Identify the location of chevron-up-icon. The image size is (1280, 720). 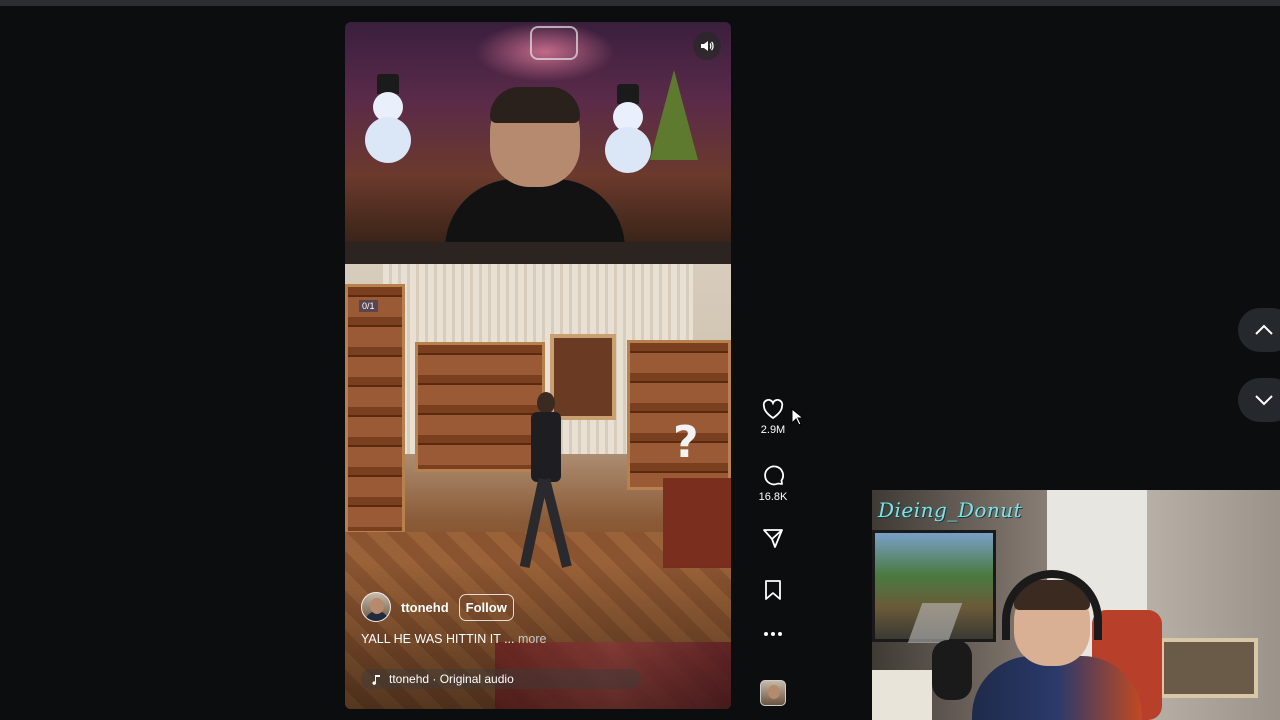
(1264, 329).